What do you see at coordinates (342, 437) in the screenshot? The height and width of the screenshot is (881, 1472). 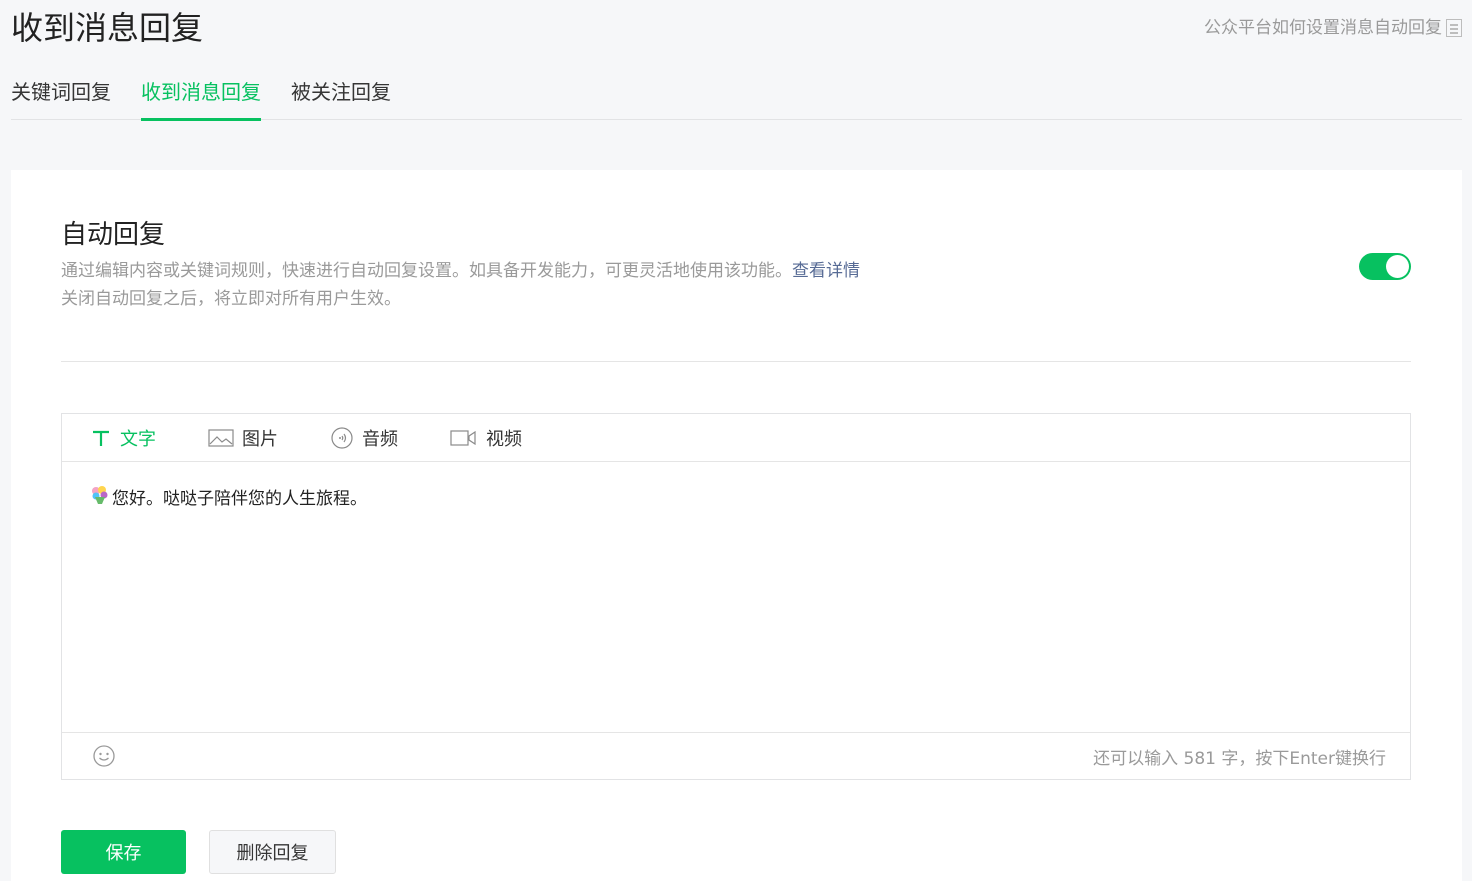 I see `audio-icon` at bounding box center [342, 437].